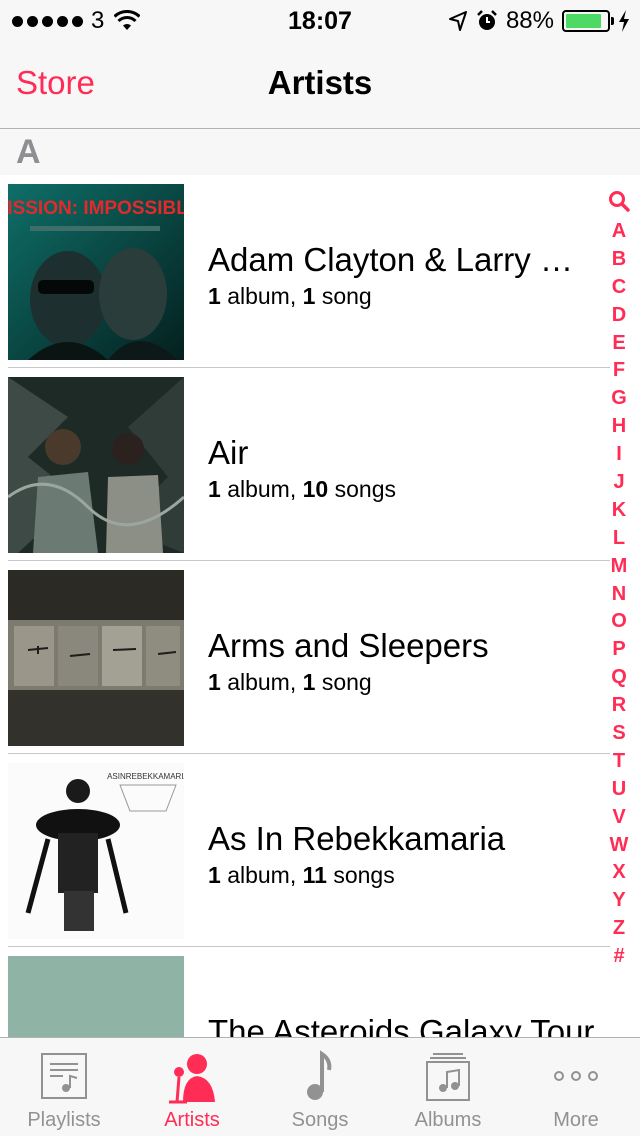 Image resolution: width=640 pixels, height=1136 pixels. What do you see at coordinates (302, 489) in the screenshot?
I see `artist-meta: 1 album, 10 songs` at bounding box center [302, 489].